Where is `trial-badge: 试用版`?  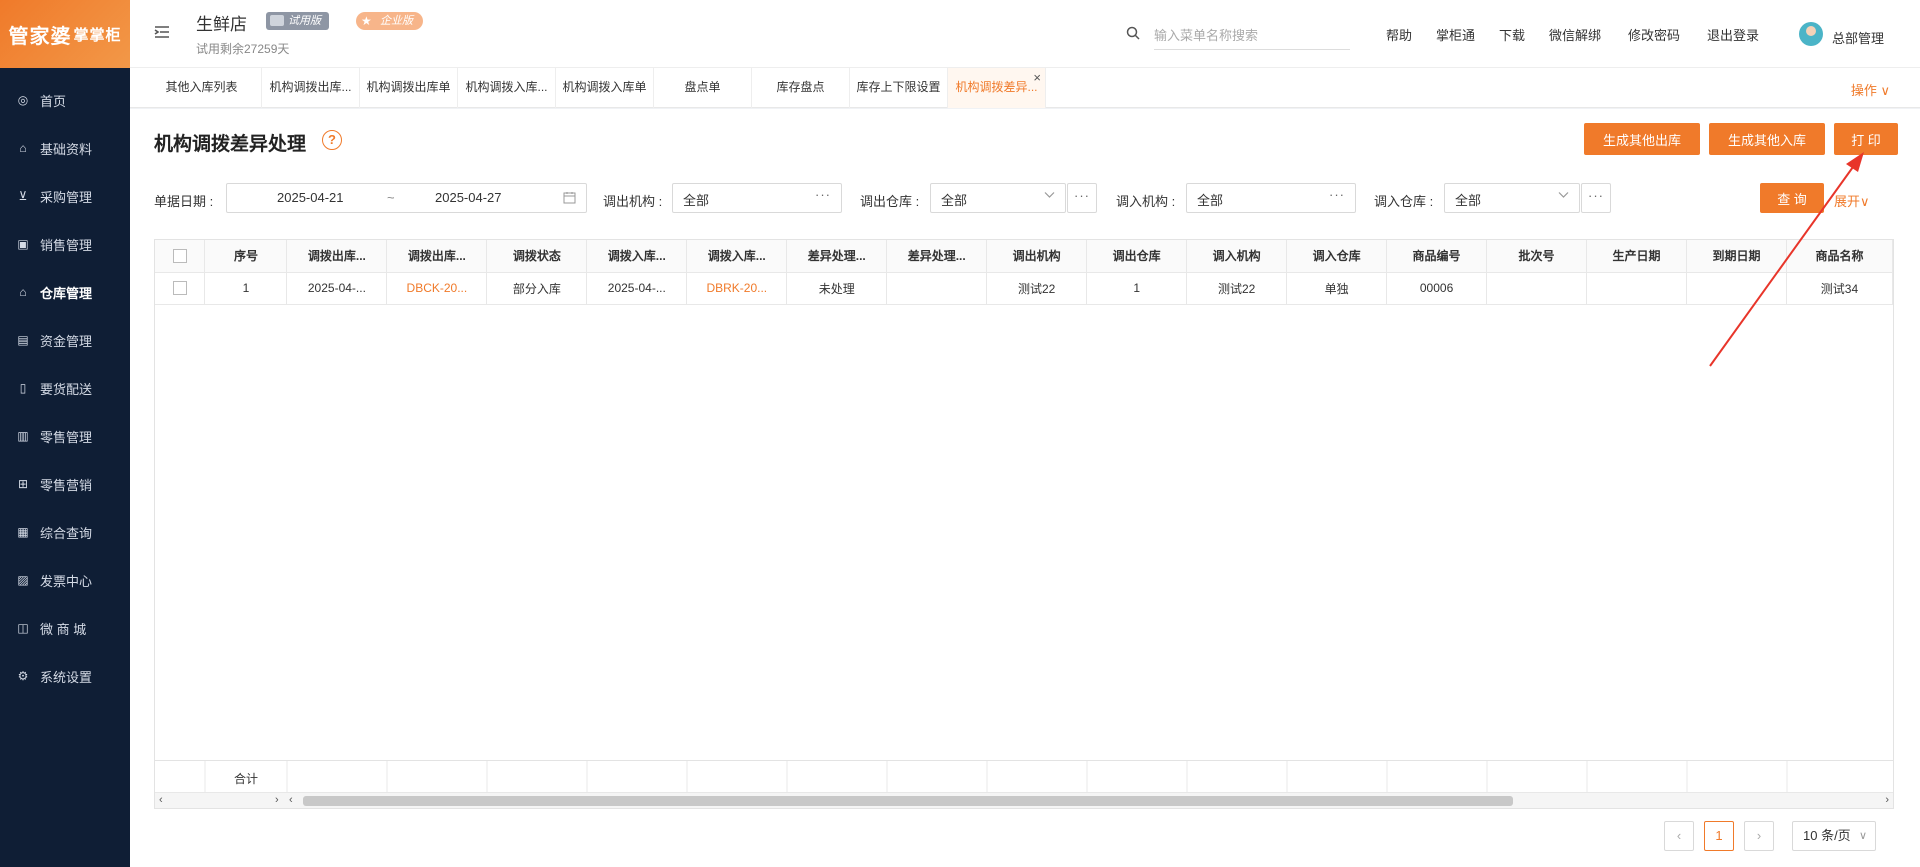 trial-badge: 试用版 is located at coordinates (297, 21).